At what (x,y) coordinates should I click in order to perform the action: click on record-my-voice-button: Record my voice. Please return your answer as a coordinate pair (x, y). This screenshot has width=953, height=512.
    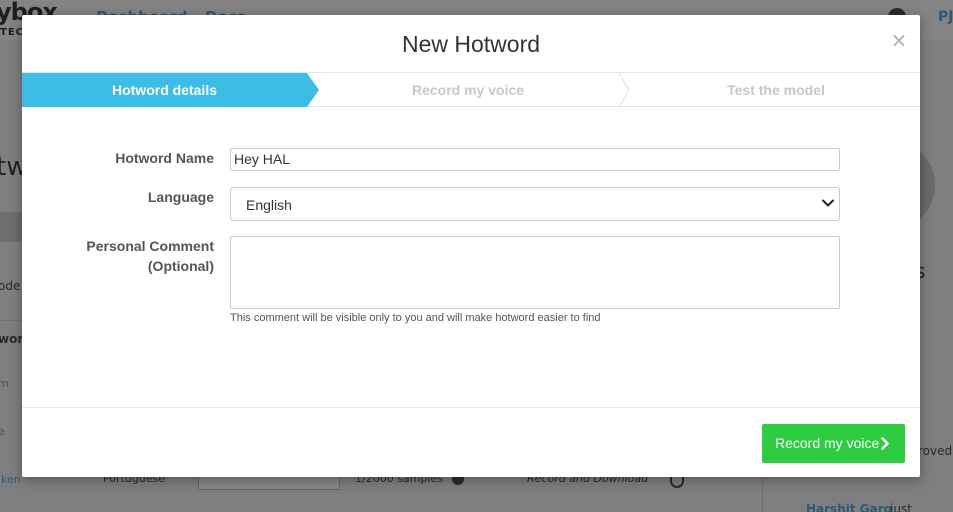
    Looking at the image, I should click on (833, 443).